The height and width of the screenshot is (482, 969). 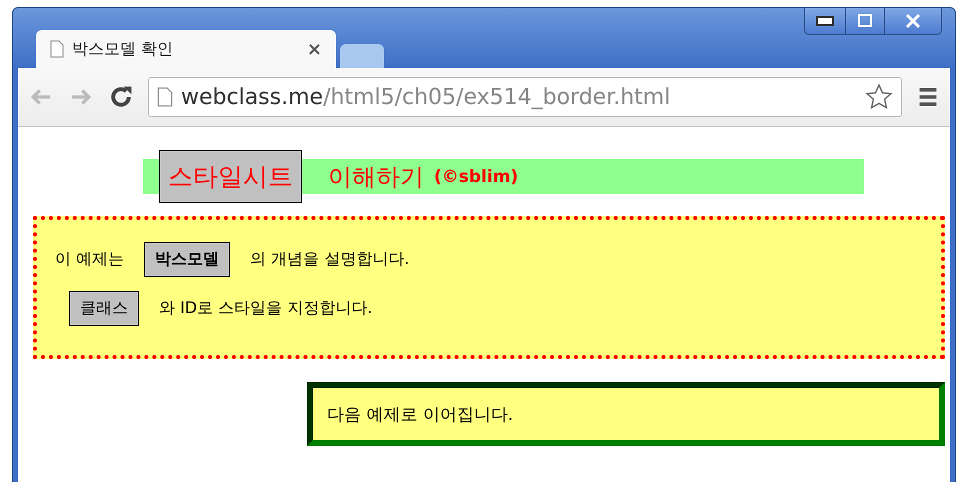 I want to click on highlighted-term: 클래스, so click(x=104, y=308).